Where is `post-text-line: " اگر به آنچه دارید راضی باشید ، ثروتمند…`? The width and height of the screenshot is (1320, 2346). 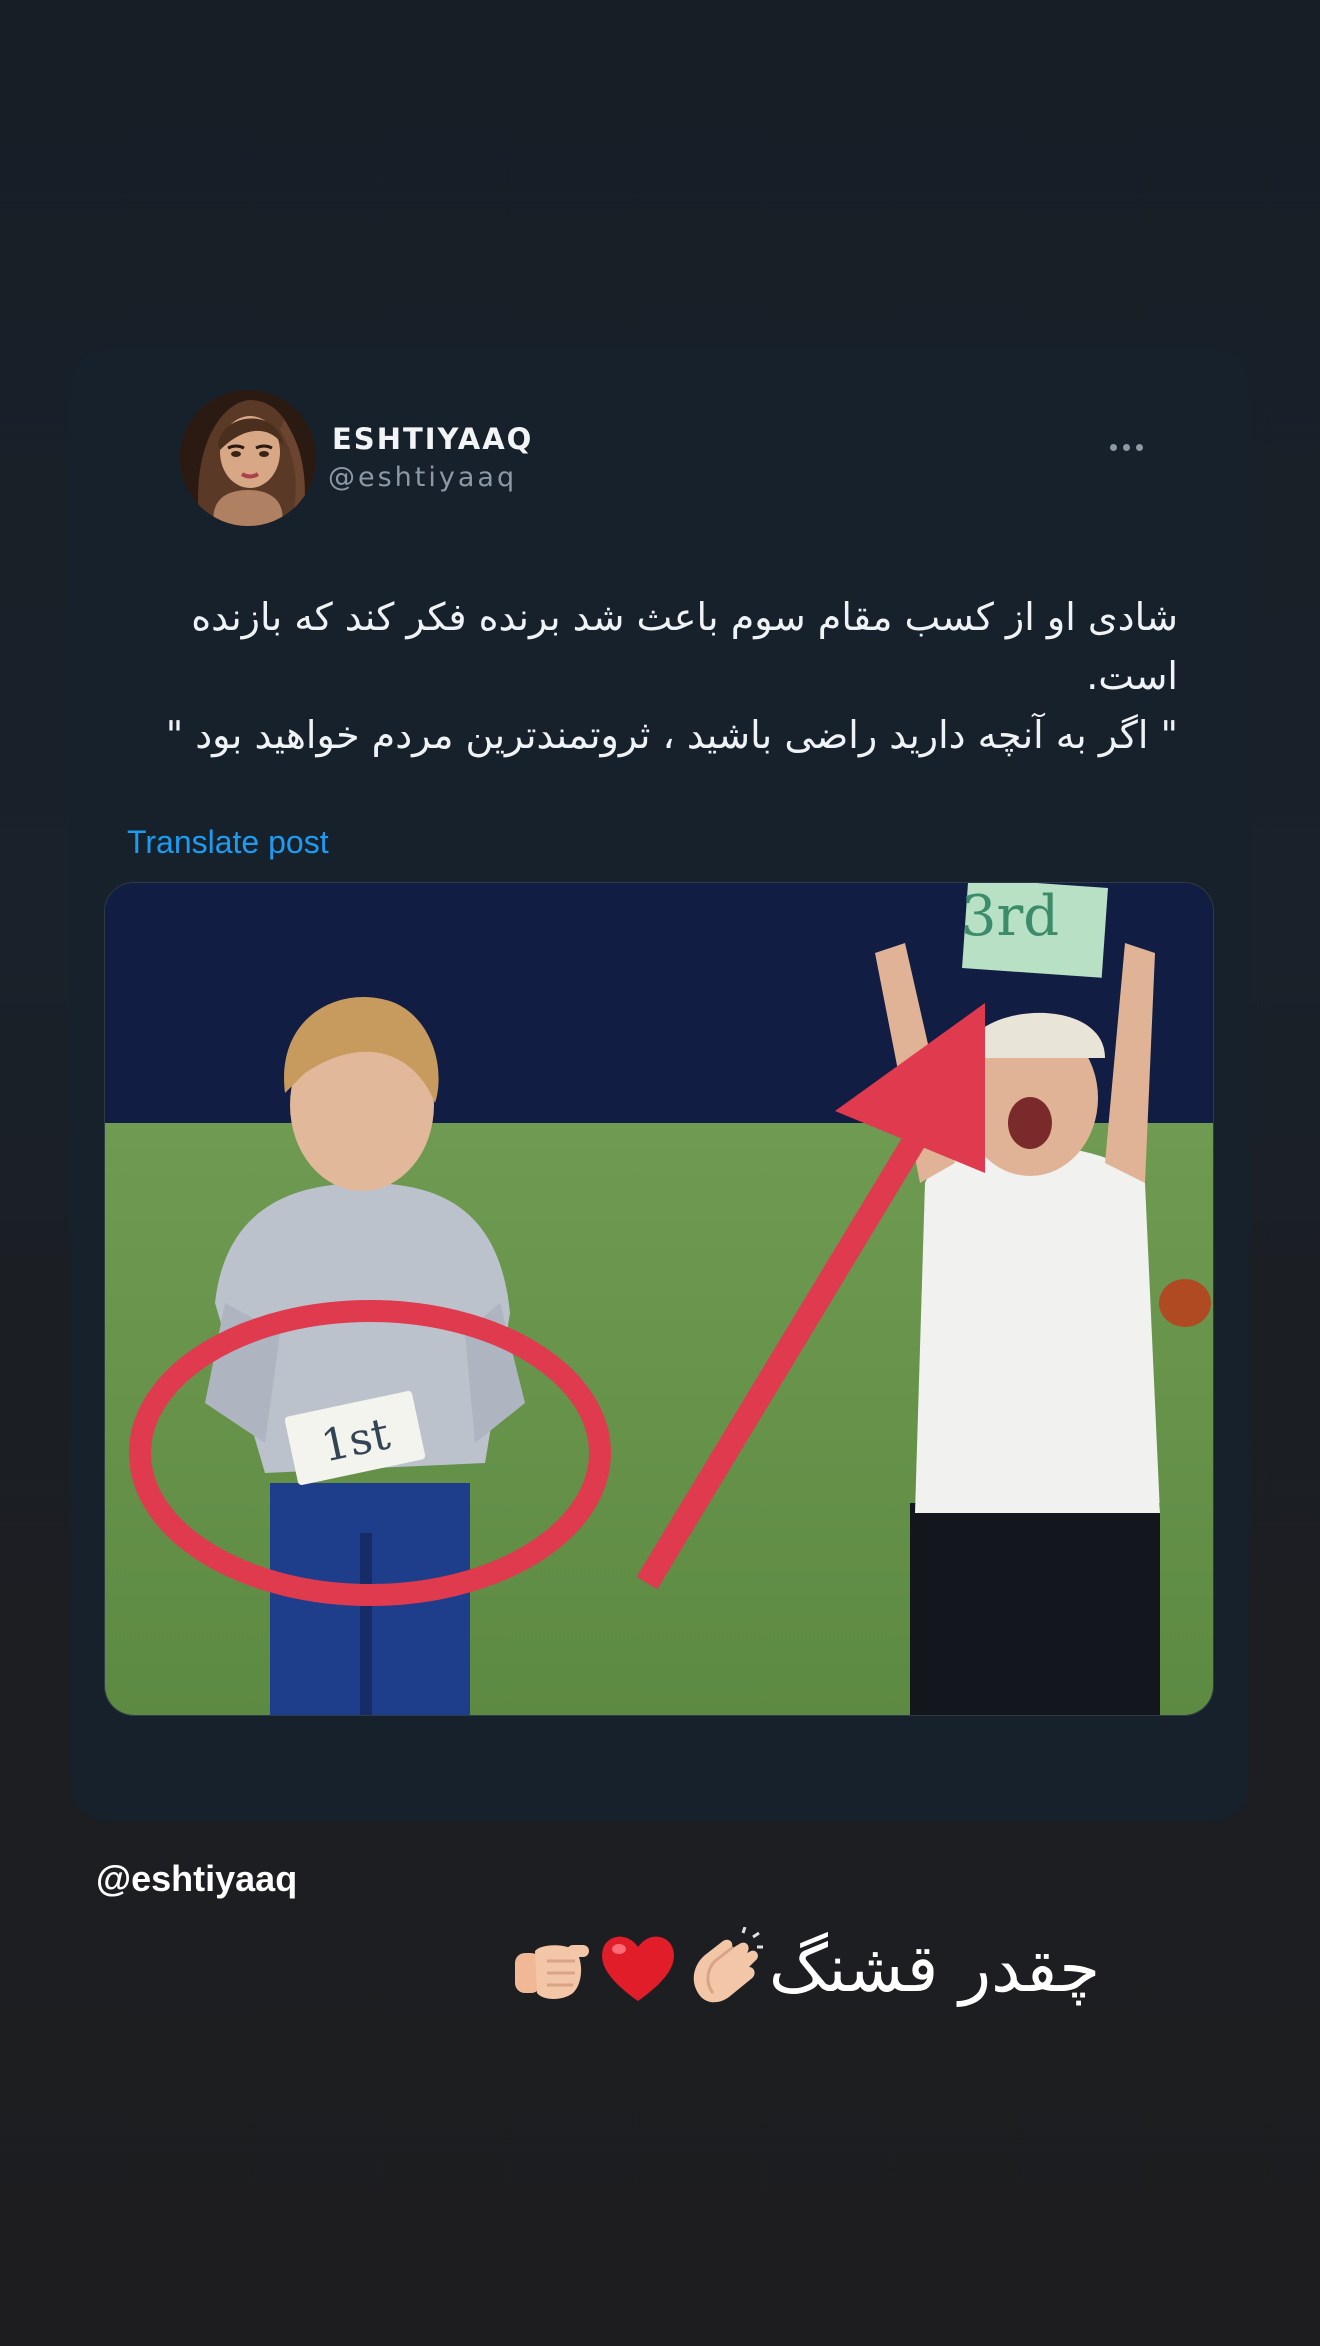 post-text-line: " اگر به آنچه دارید راضی باشید ، ثروتمند… is located at coordinates (671, 735).